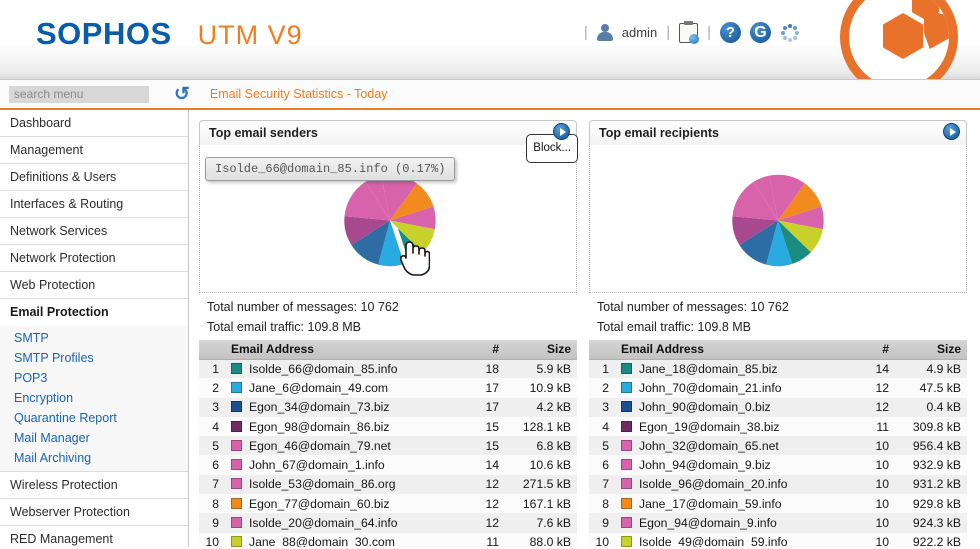  What do you see at coordinates (541, 446) in the screenshot?
I see `cell-size: 6.8 kB` at bounding box center [541, 446].